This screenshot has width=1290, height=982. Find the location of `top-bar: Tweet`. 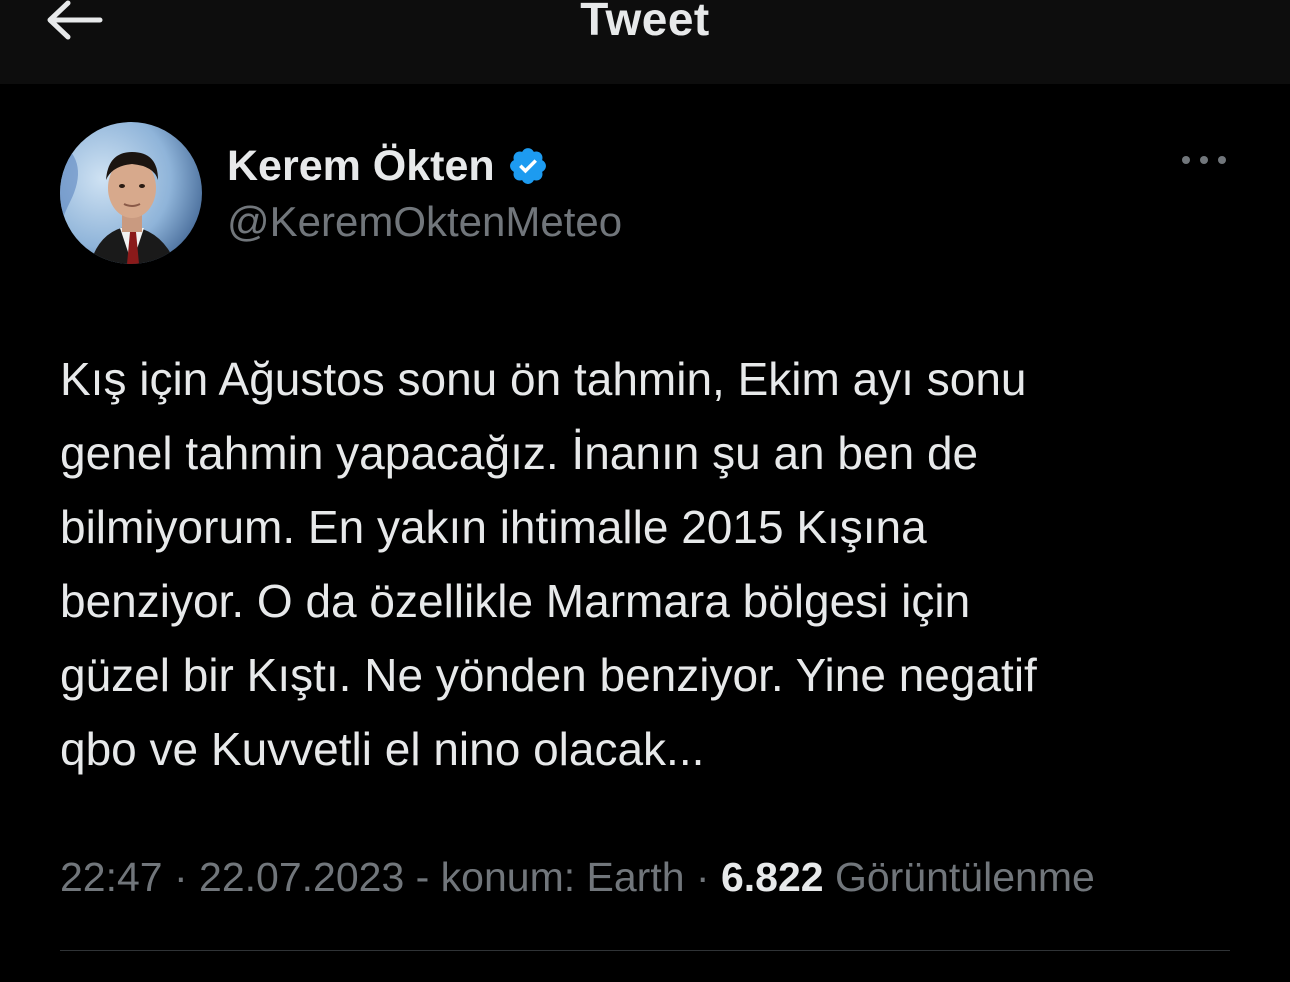

top-bar: Tweet is located at coordinates (645, 42).